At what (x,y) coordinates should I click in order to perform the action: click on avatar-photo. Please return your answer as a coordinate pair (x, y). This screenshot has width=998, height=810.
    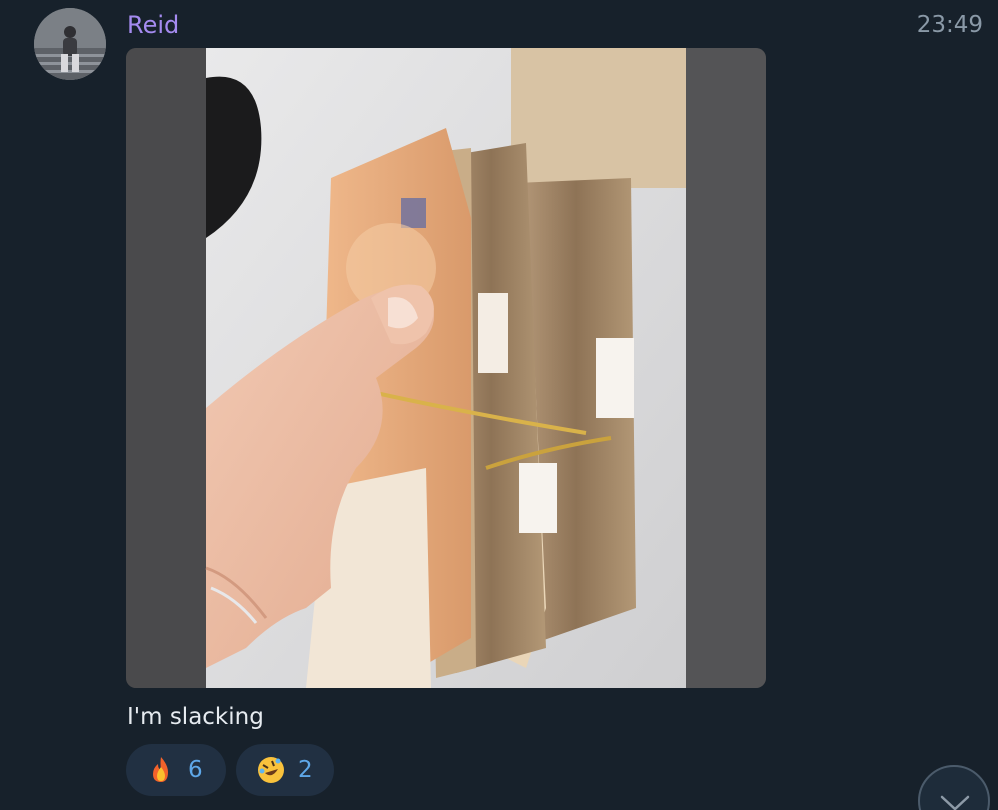
    Looking at the image, I should click on (70, 44).